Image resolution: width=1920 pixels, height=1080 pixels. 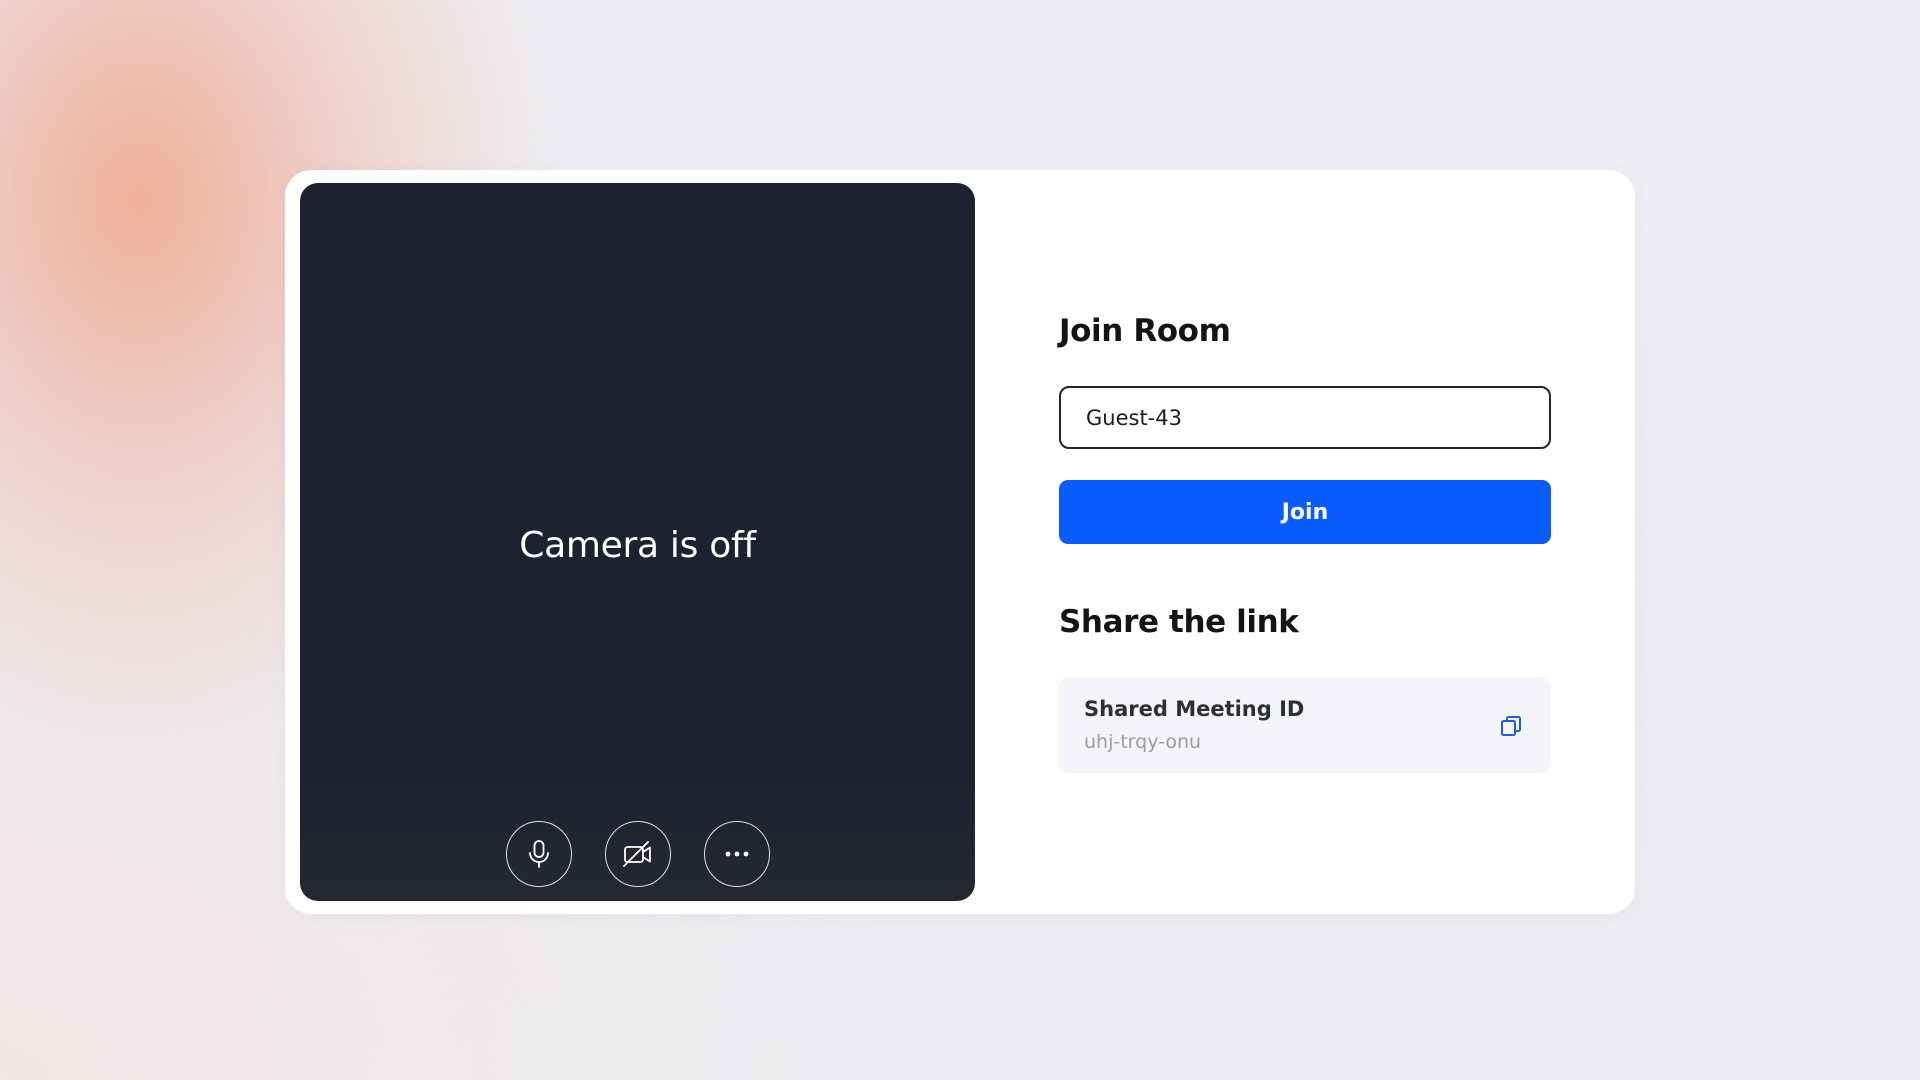 I want to click on media-controls, so click(x=637, y=854).